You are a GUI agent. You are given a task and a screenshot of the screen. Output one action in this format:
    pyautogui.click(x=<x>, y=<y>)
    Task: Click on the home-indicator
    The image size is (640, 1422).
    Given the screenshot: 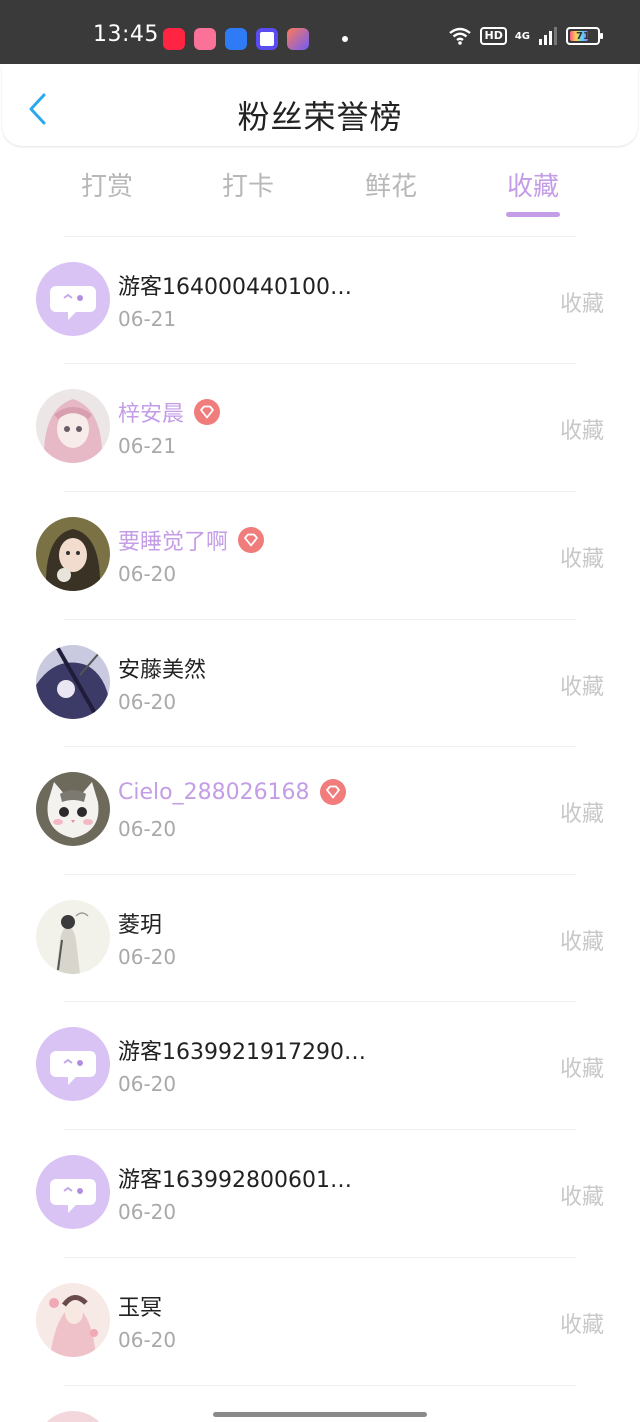 What is the action you would take?
    pyautogui.click(x=320, y=1414)
    